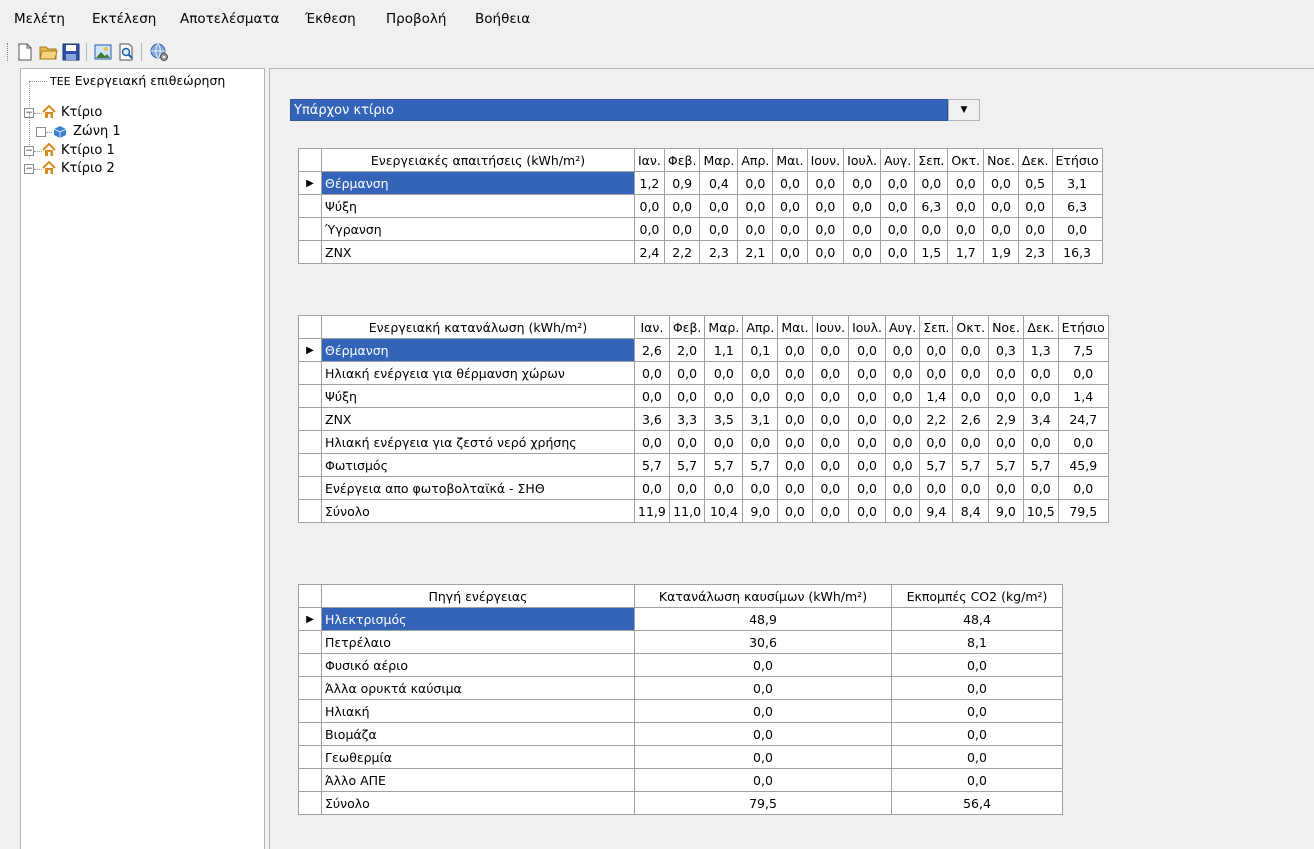 The width and height of the screenshot is (1314, 849). I want to click on row-category-cell: Φωτισμός, so click(478, 465).